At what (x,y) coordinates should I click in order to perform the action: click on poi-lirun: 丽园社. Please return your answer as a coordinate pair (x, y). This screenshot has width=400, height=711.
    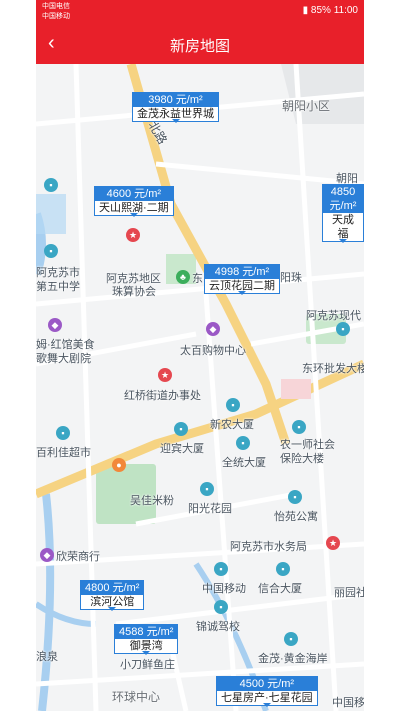
    Looking at the image, I should click on (349, 592).